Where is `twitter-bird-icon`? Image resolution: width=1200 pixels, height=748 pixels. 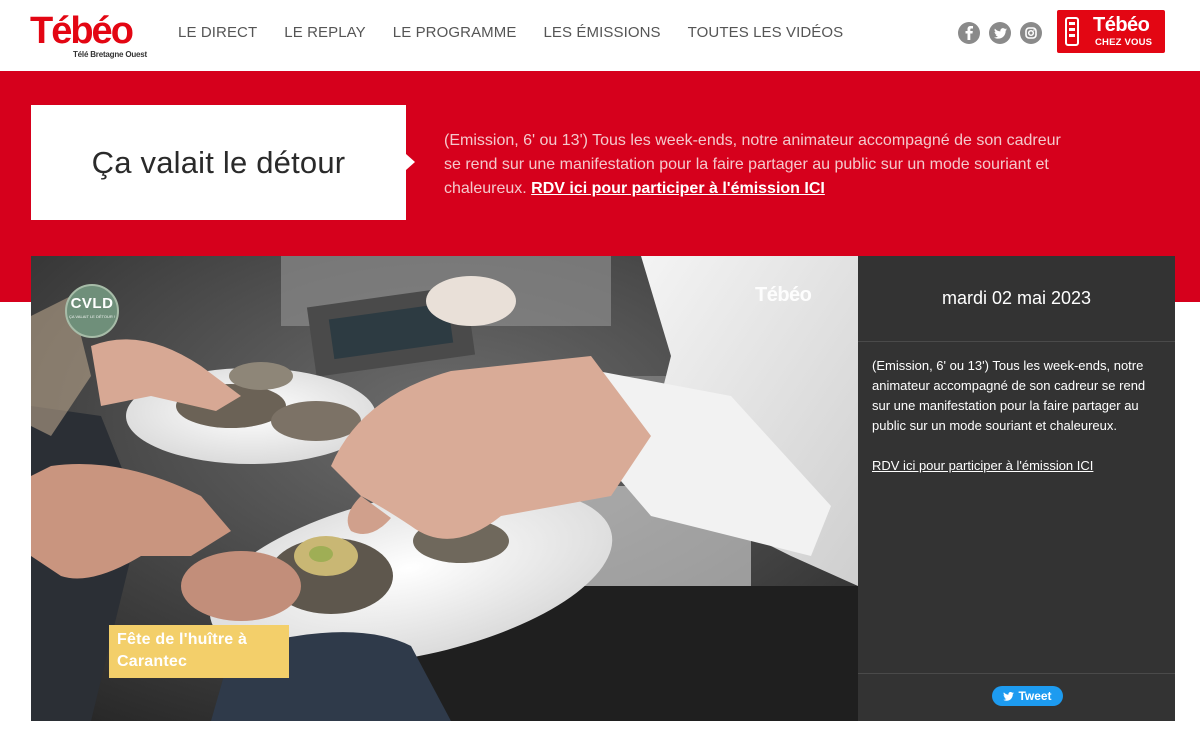 twitter-bird-icon is located at coordinates (1009, 696).